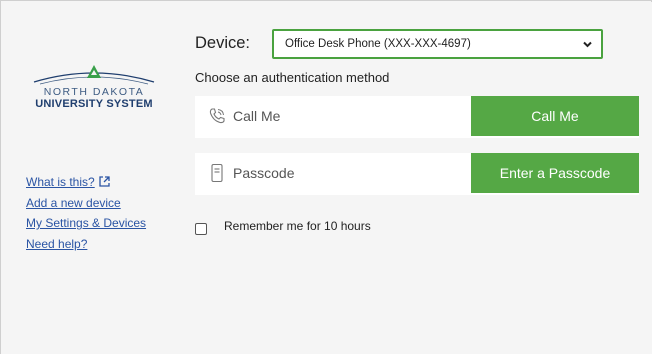  Describe the element at coordinates (587, 44) in the screenshot. I see `chevron-down-icon` at that location.